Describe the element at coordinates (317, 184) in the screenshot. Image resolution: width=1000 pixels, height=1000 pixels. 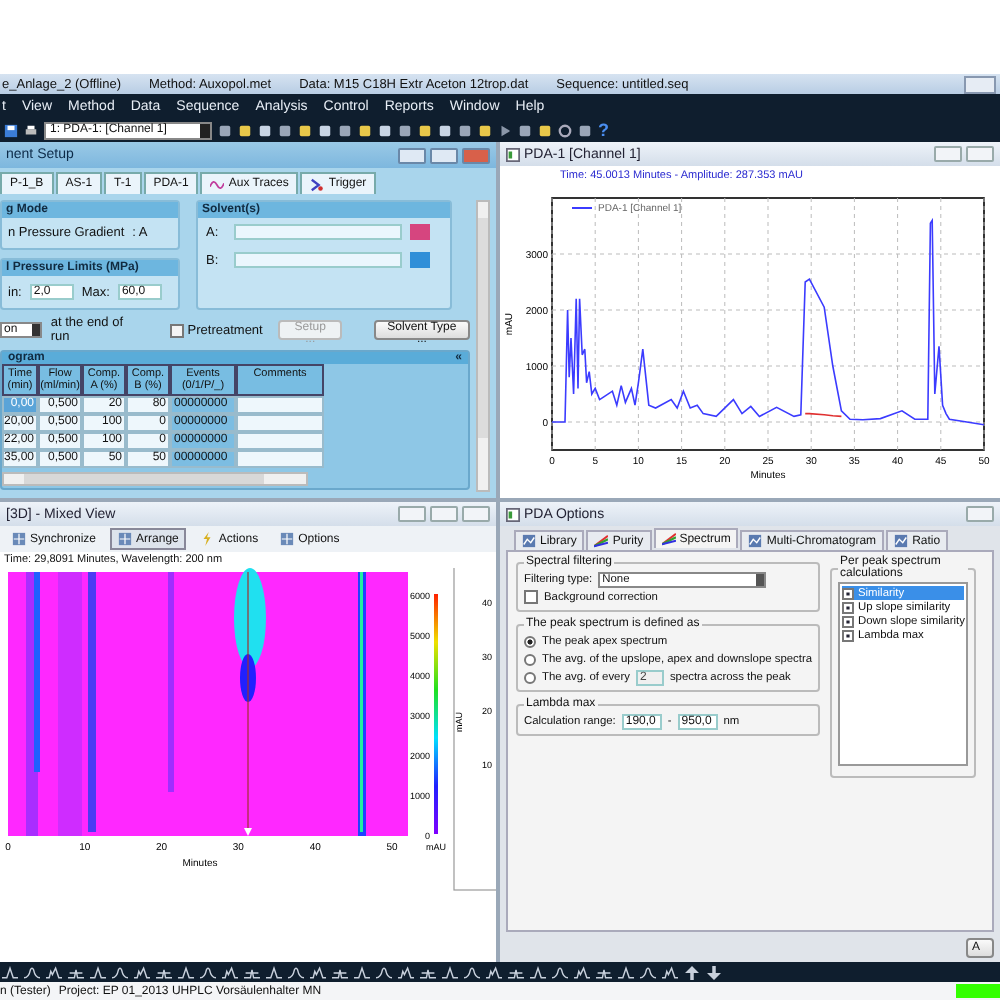
I see `trigger-icon` at that location.